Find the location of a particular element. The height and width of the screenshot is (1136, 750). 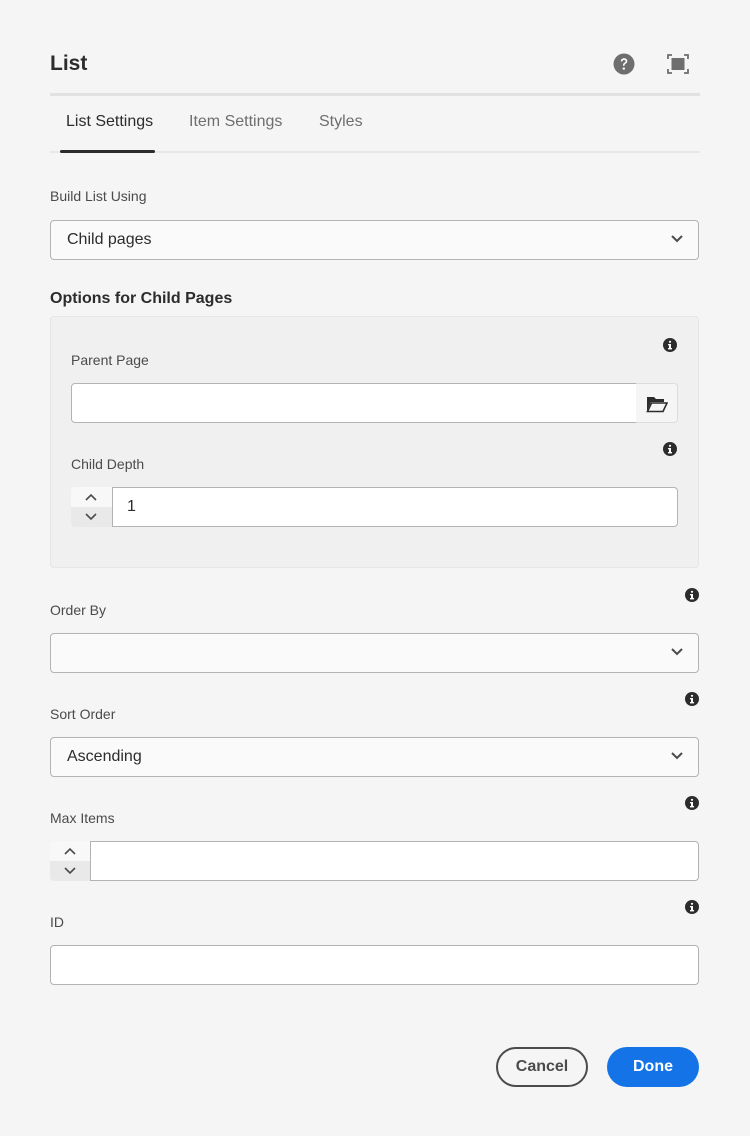

max-items-input is located at coordinates (394, 861).